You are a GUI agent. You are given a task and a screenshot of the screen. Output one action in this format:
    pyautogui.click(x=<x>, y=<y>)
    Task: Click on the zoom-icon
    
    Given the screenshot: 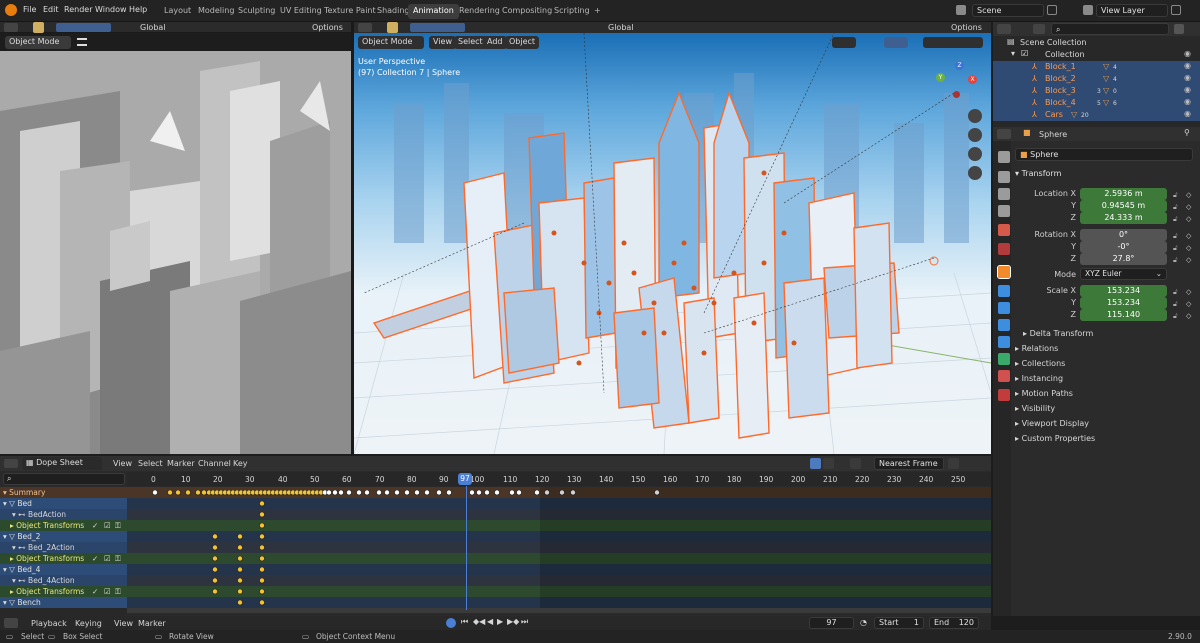 What is the action you would take?
    pyautogui.click(x=975, y=116)
    